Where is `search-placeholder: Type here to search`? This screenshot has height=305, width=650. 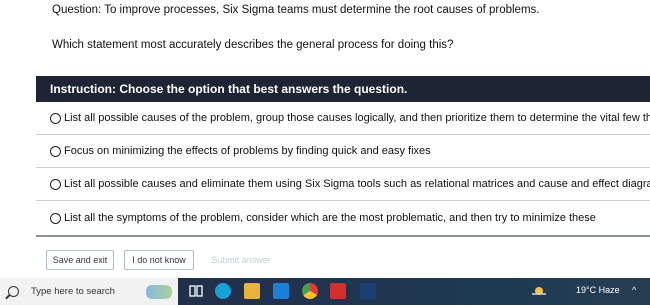
search-placeholder: Type here to search is located at coordinates (73, 291).